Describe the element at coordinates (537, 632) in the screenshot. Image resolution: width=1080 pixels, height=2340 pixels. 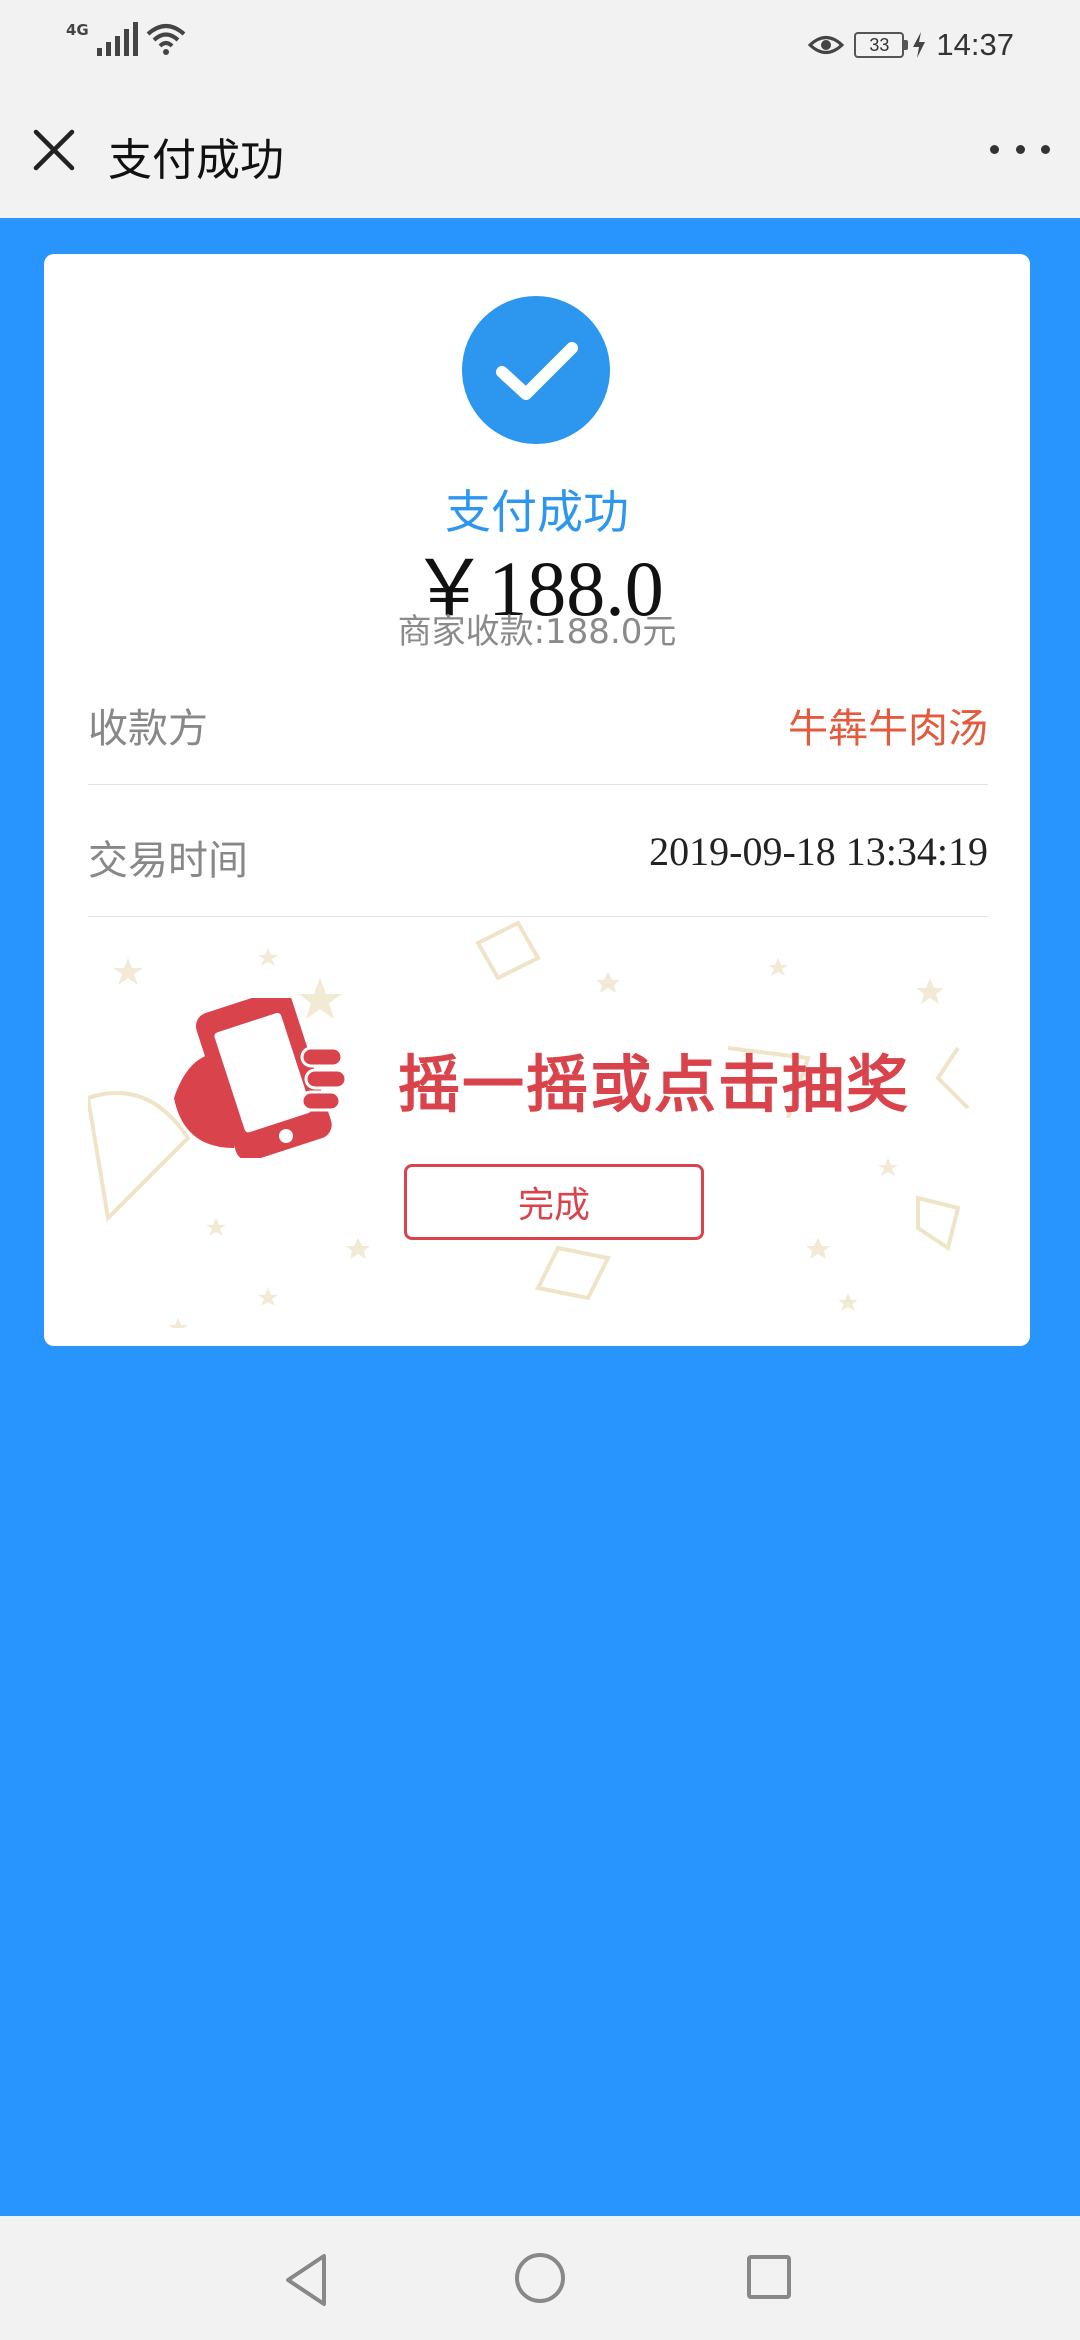
I see `merchant-received: 商家收款:188.0元` at that location.